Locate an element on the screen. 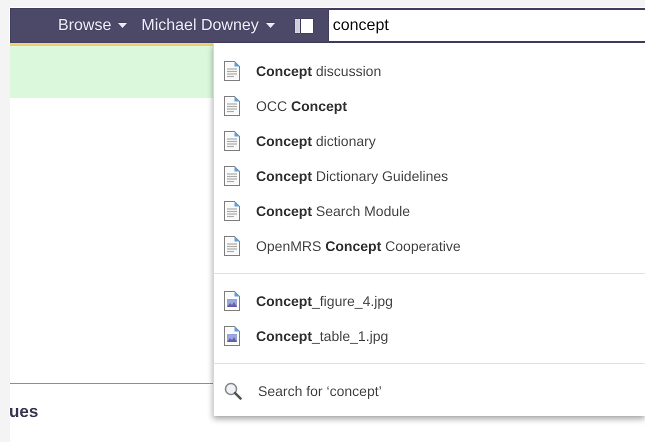 This screenshot has width=645, height=442. section-heading: ues is located at coordinates (24, 412).